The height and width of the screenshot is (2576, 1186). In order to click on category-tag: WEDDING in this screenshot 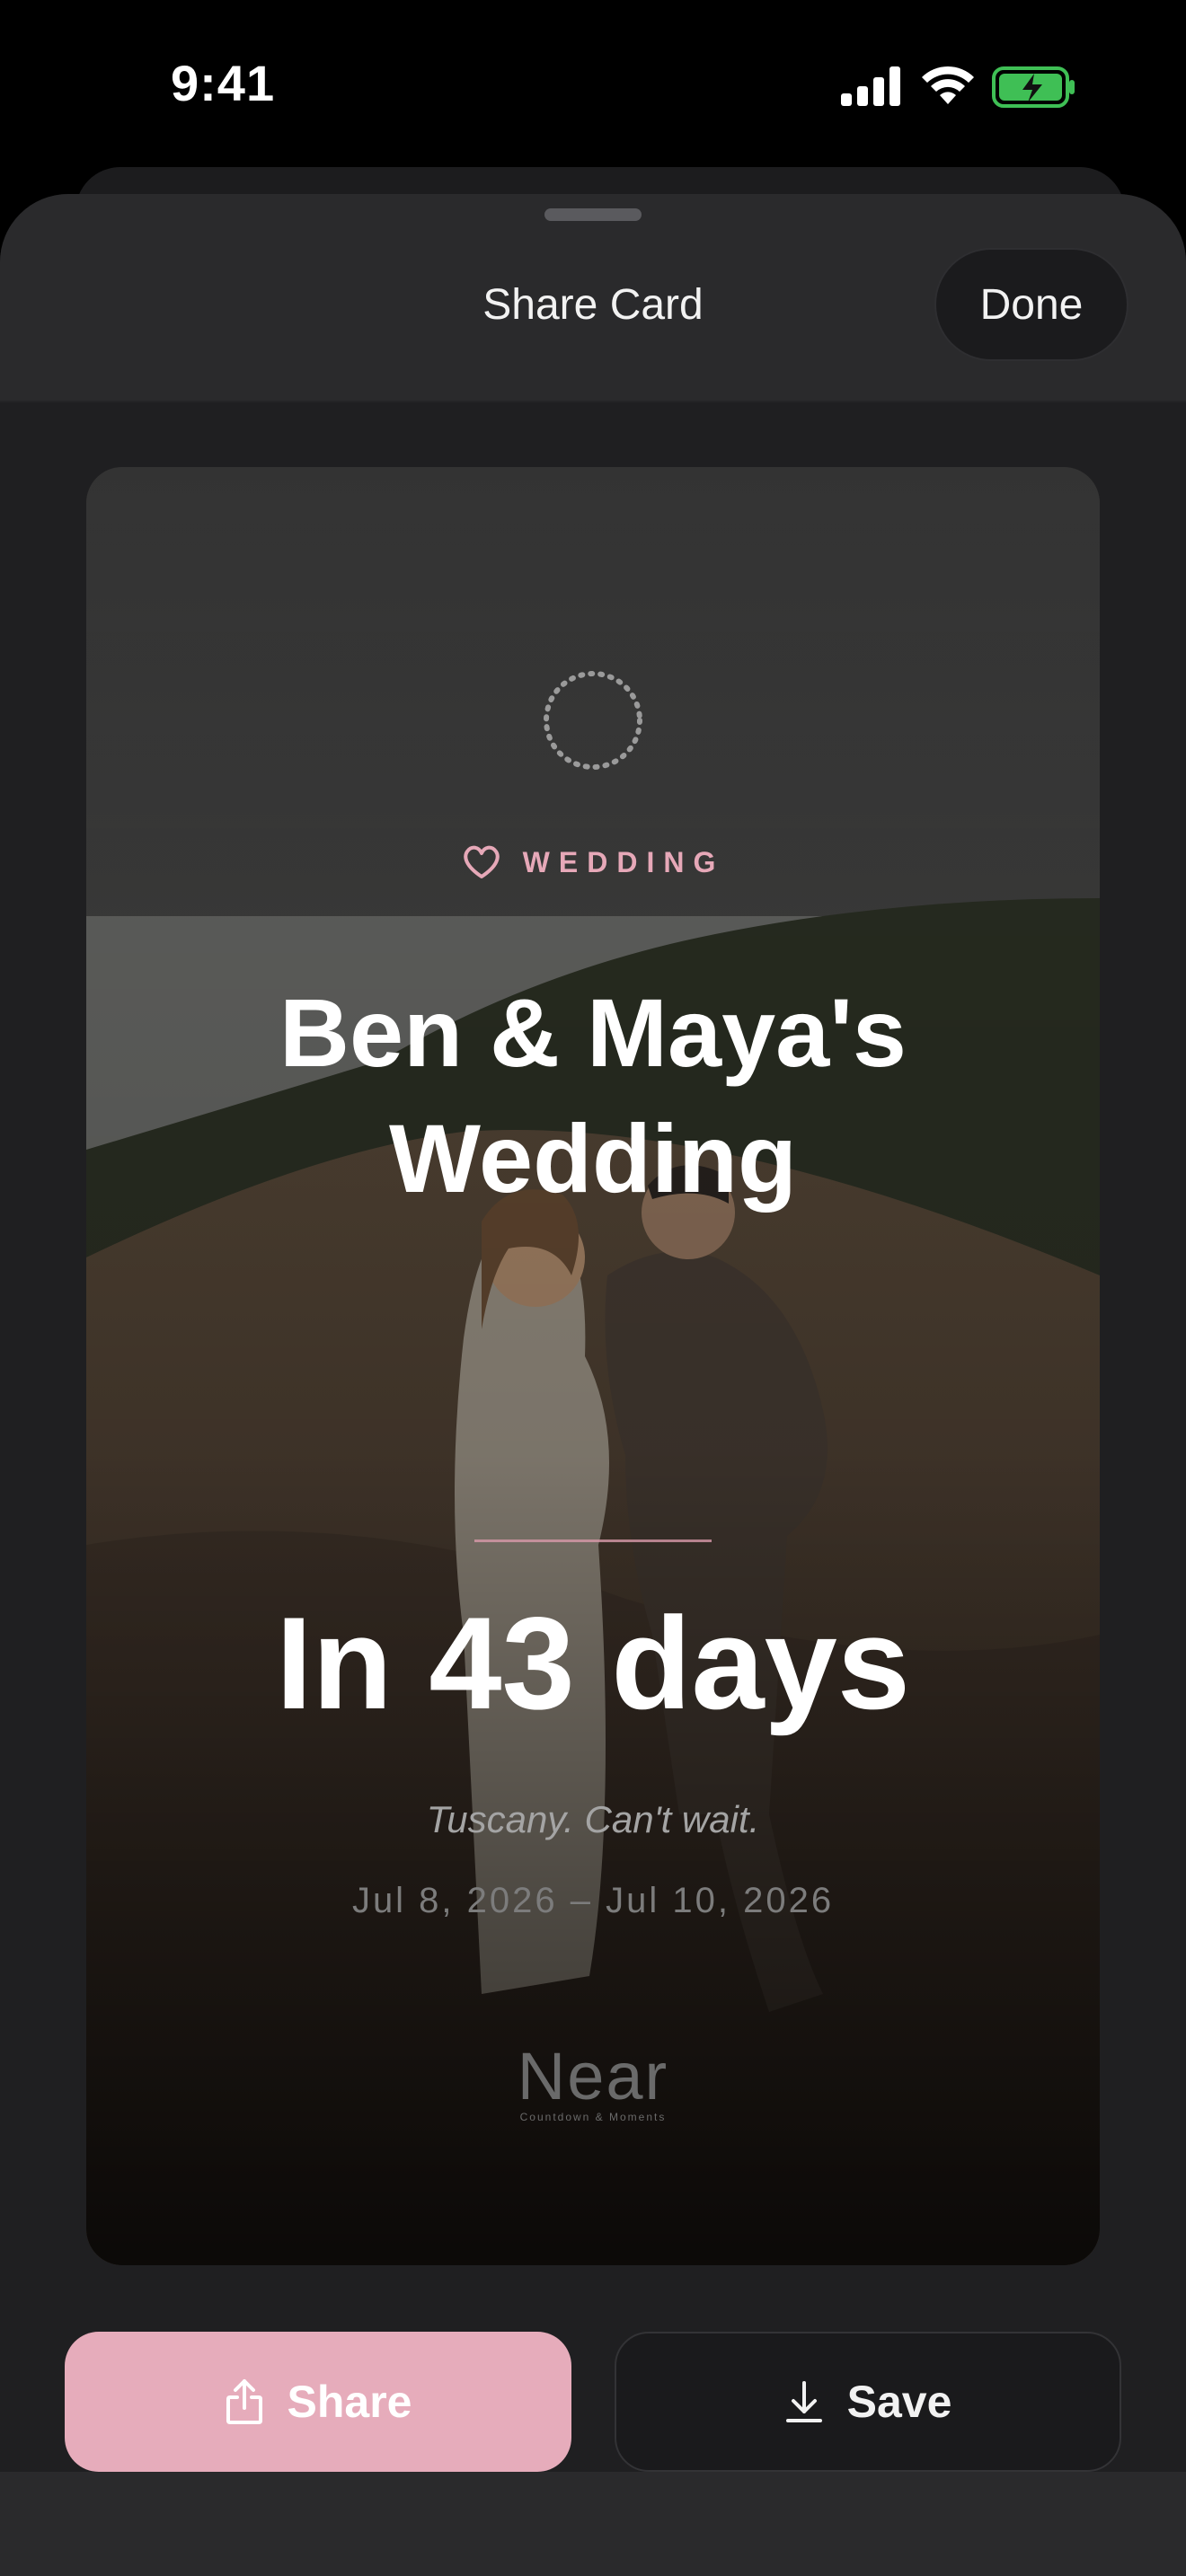, I will do `click(593, 862)`.